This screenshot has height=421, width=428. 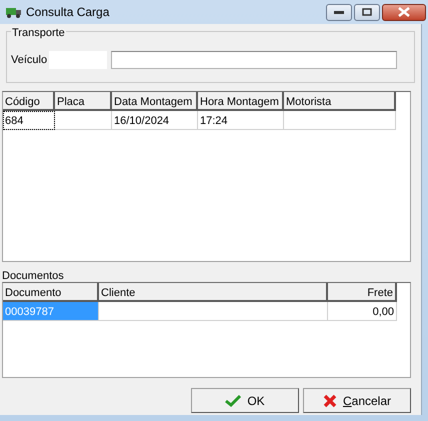 What do you see at coordinates (155, 101) in the screenshot?
I see `column-header: Data Montagem` at bounding box center [155, 101].